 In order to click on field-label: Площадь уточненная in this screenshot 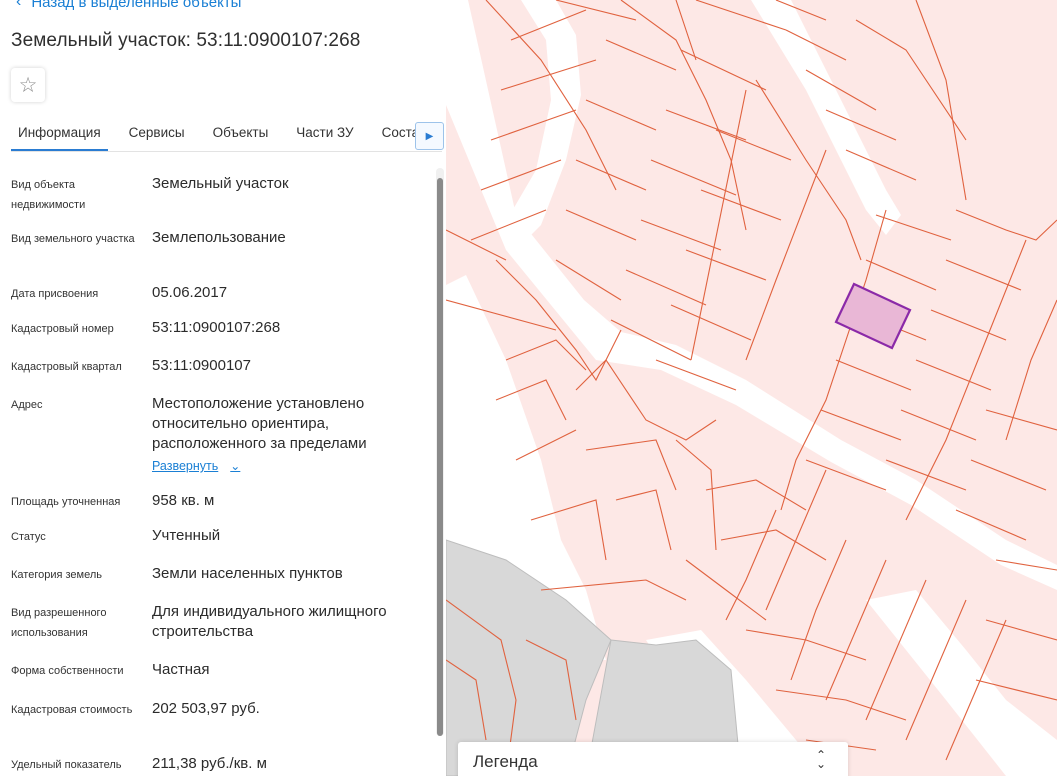, I will do `click(66, 502)`.